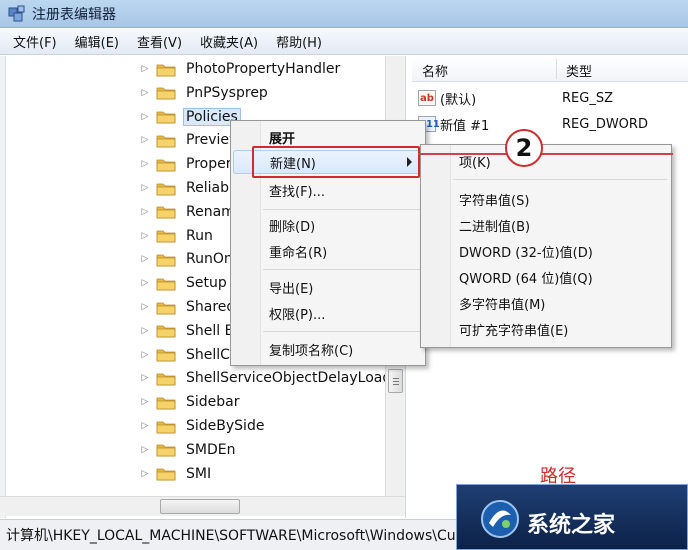 The height and width of the screenshot is (550, 688). I want to click on tree-node: ▷ Proper, so click(186, 164).